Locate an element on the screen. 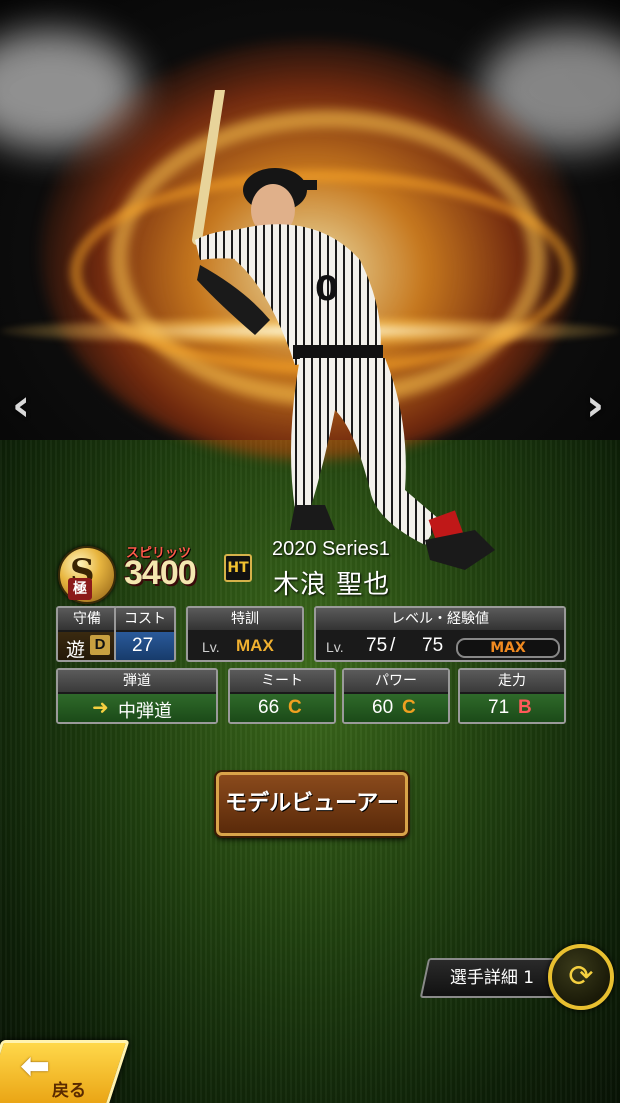 The image size is (620, 1103). contact-header: ミート is located at coordinates (282, 681).